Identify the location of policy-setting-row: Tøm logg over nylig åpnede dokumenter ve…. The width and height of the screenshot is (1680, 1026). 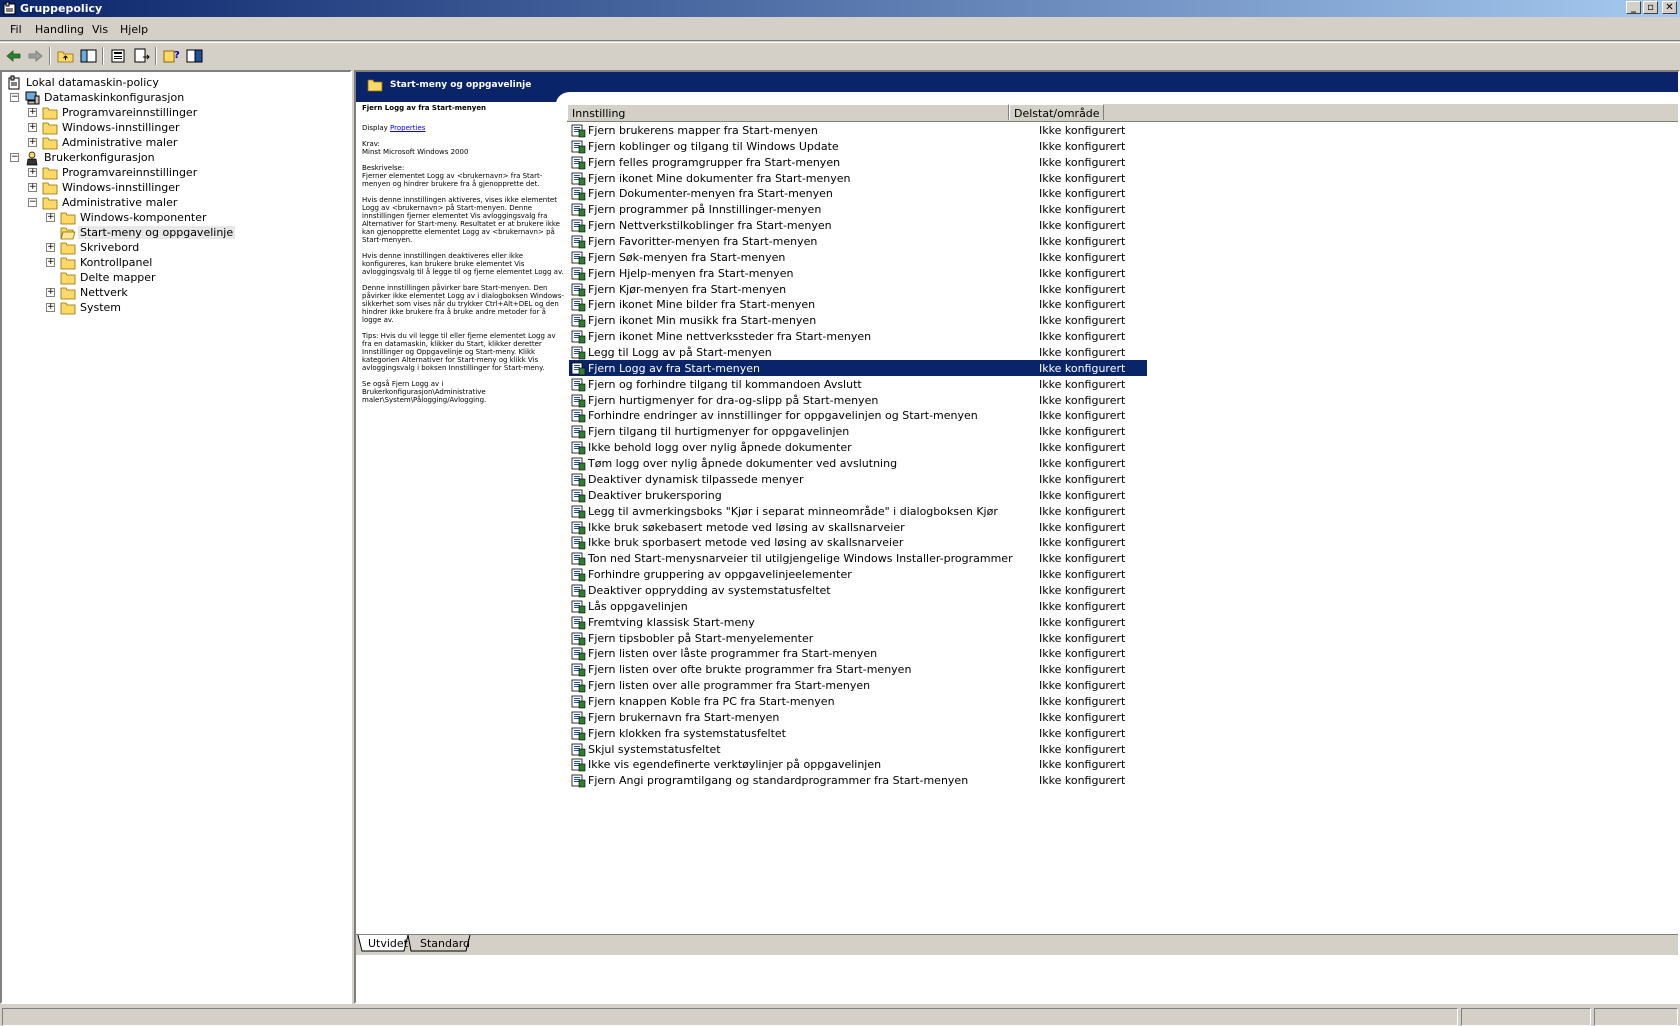
(857, 463).